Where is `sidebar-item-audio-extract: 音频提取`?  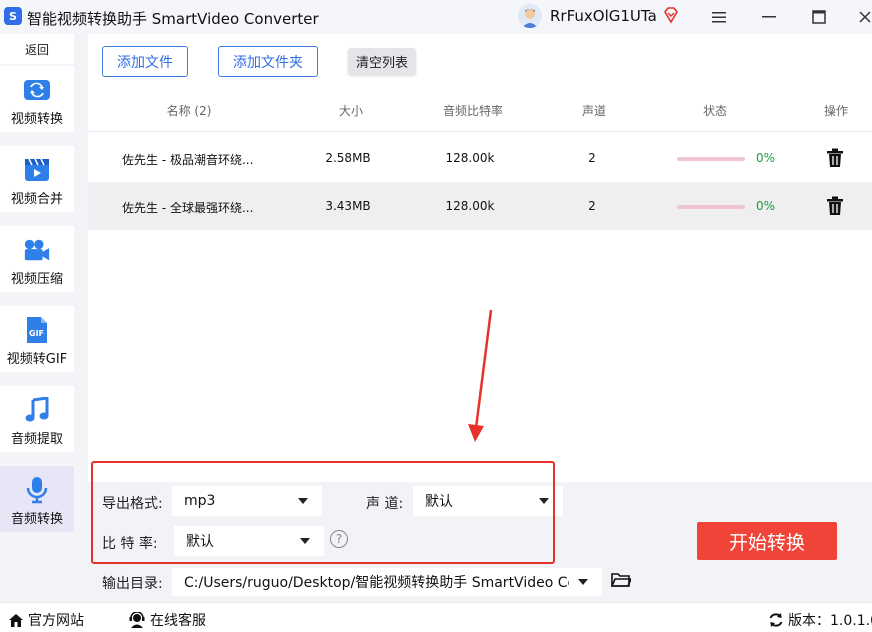 sidebar-item-audio-extract: 音频提取 is located at coordinates (37, 419).